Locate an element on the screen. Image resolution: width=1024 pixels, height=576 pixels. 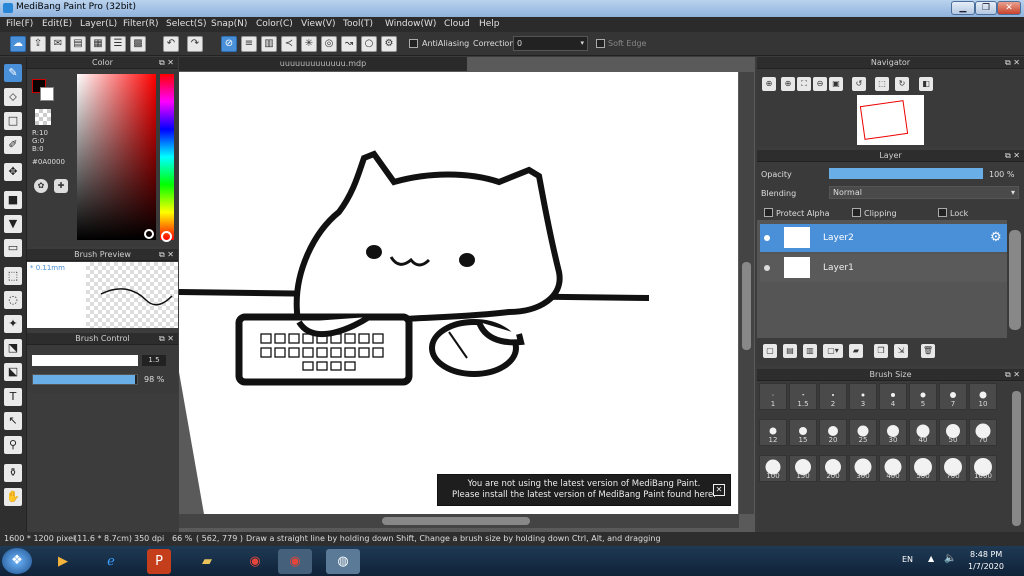
brush-size-preset: 40 is located at coordinates (923, 432).